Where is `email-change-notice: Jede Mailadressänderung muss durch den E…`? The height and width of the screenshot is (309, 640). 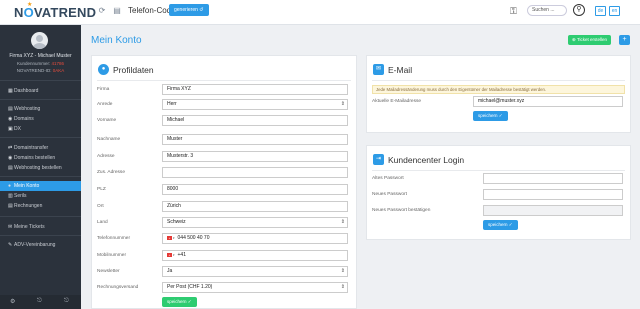 email-change-notice: Jede Mailadressänderung muss durch den E… is located at coordinates (498, 89).